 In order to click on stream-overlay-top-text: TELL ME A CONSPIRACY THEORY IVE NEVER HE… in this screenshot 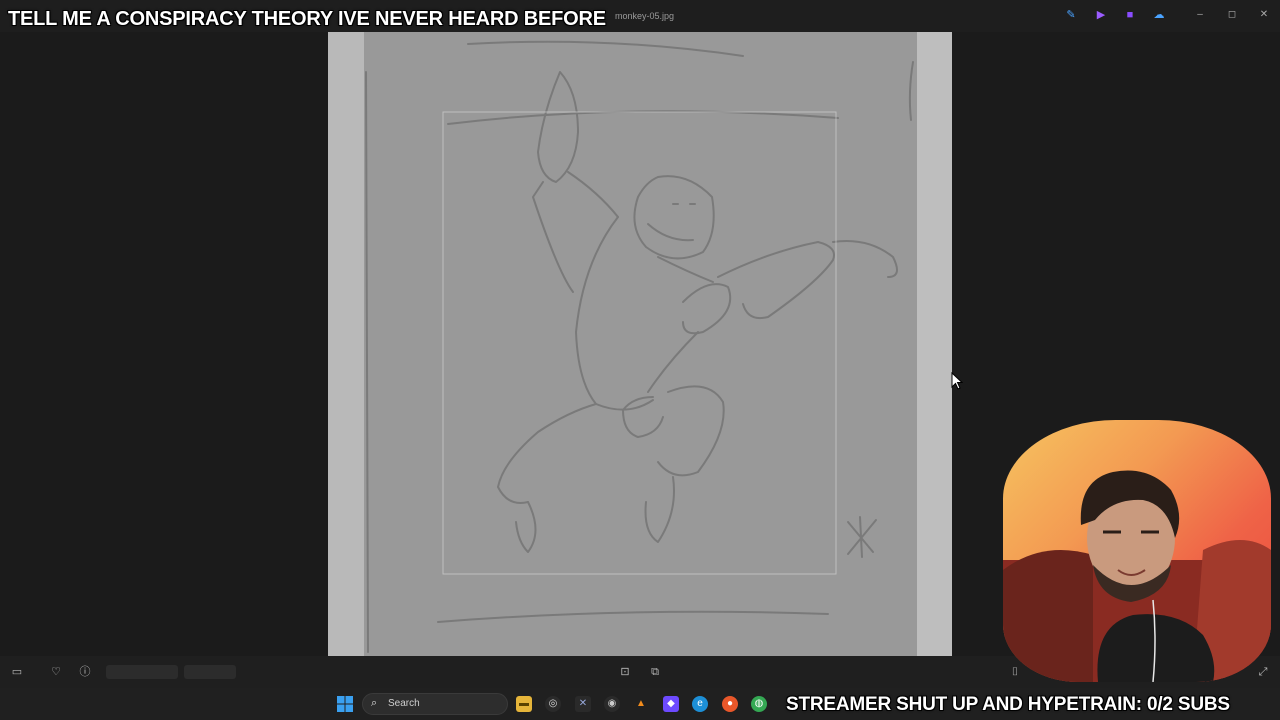, I will do `click(307, 19)`.